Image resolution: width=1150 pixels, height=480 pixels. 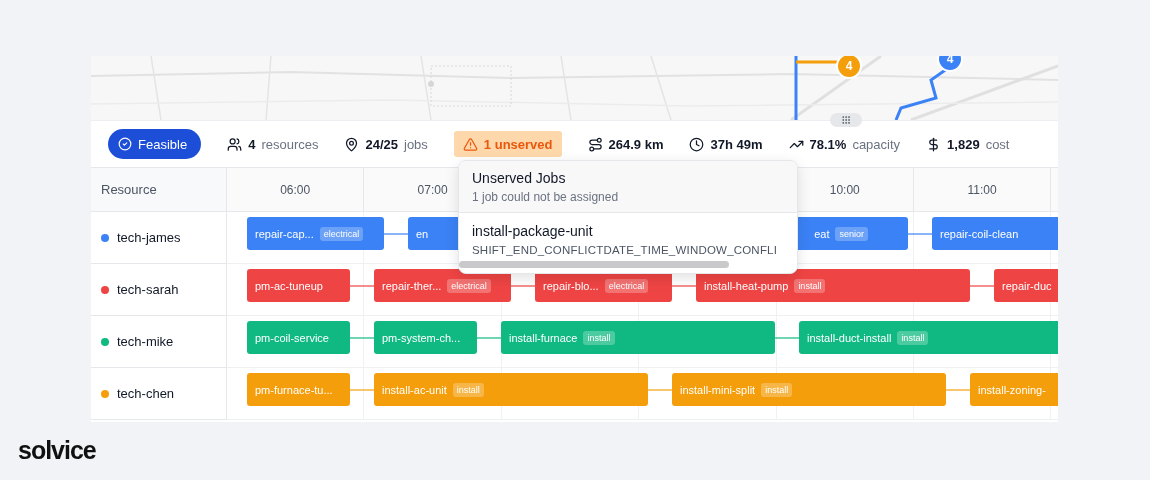 I want to click on resource-name: tech-sarah, so click(x=148, y=289).